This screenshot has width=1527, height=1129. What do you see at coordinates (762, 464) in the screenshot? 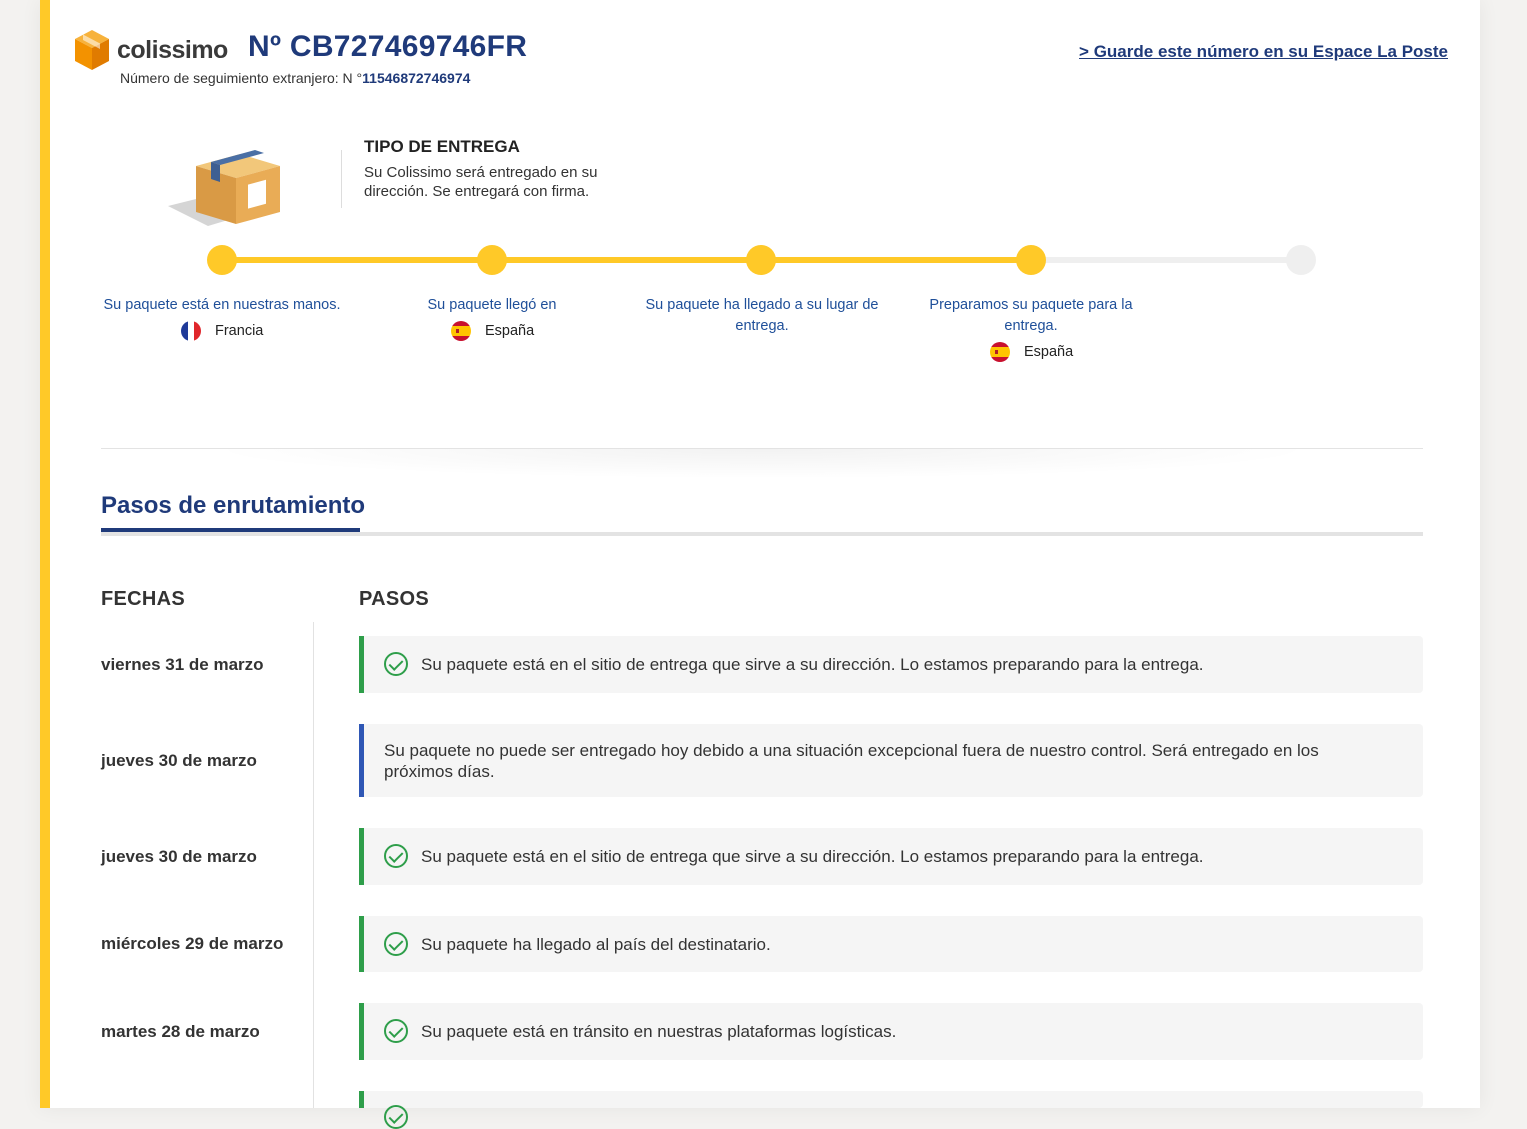
I see `section-divider-shadow` at bounding box center [762, 464].